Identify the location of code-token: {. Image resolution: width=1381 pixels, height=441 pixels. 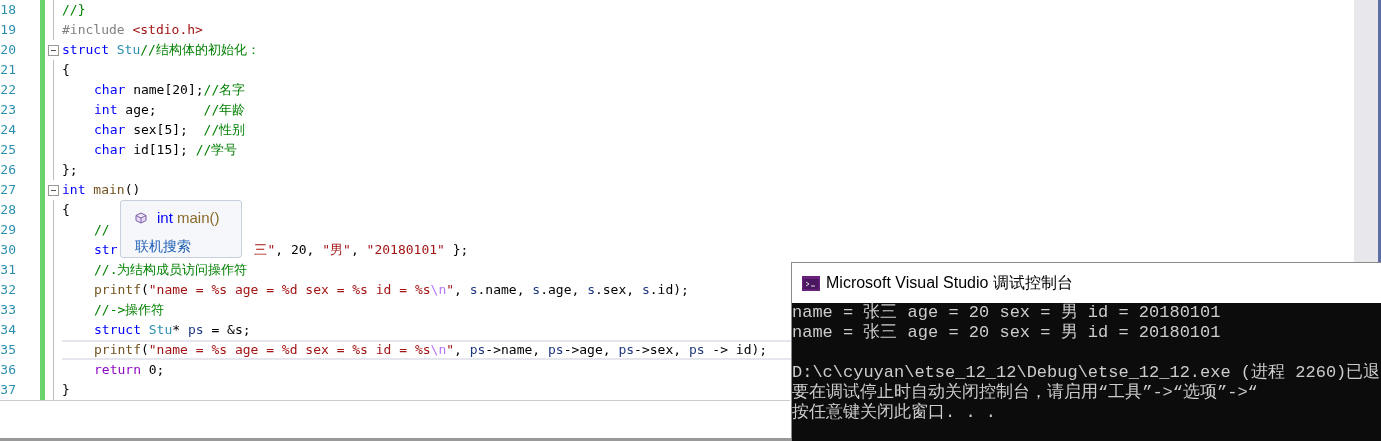
(66, 210).